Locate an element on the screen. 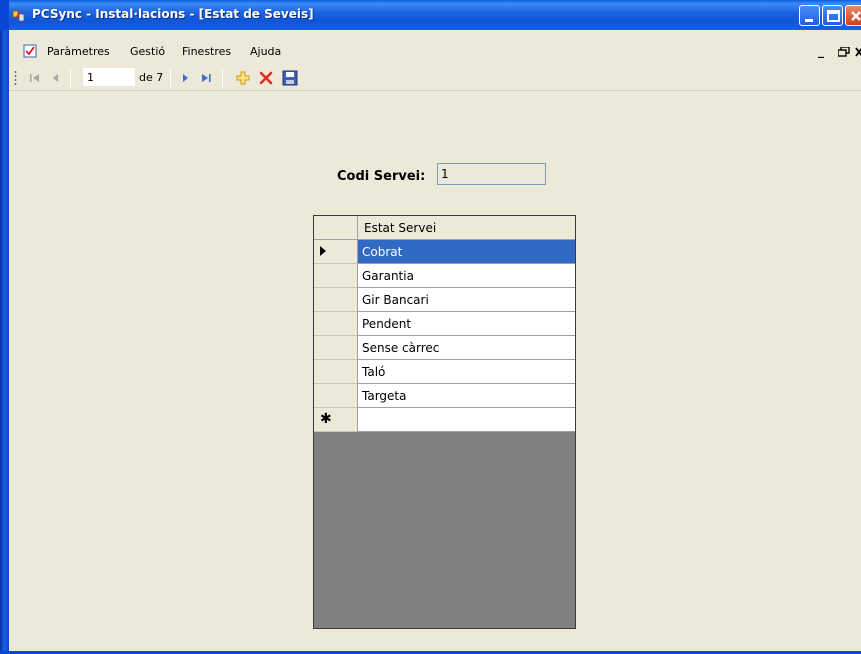 Image resolution: width=861 pixels, height=654 pixels. table-row: Gir Bancari is located at coordinates (444, 300).